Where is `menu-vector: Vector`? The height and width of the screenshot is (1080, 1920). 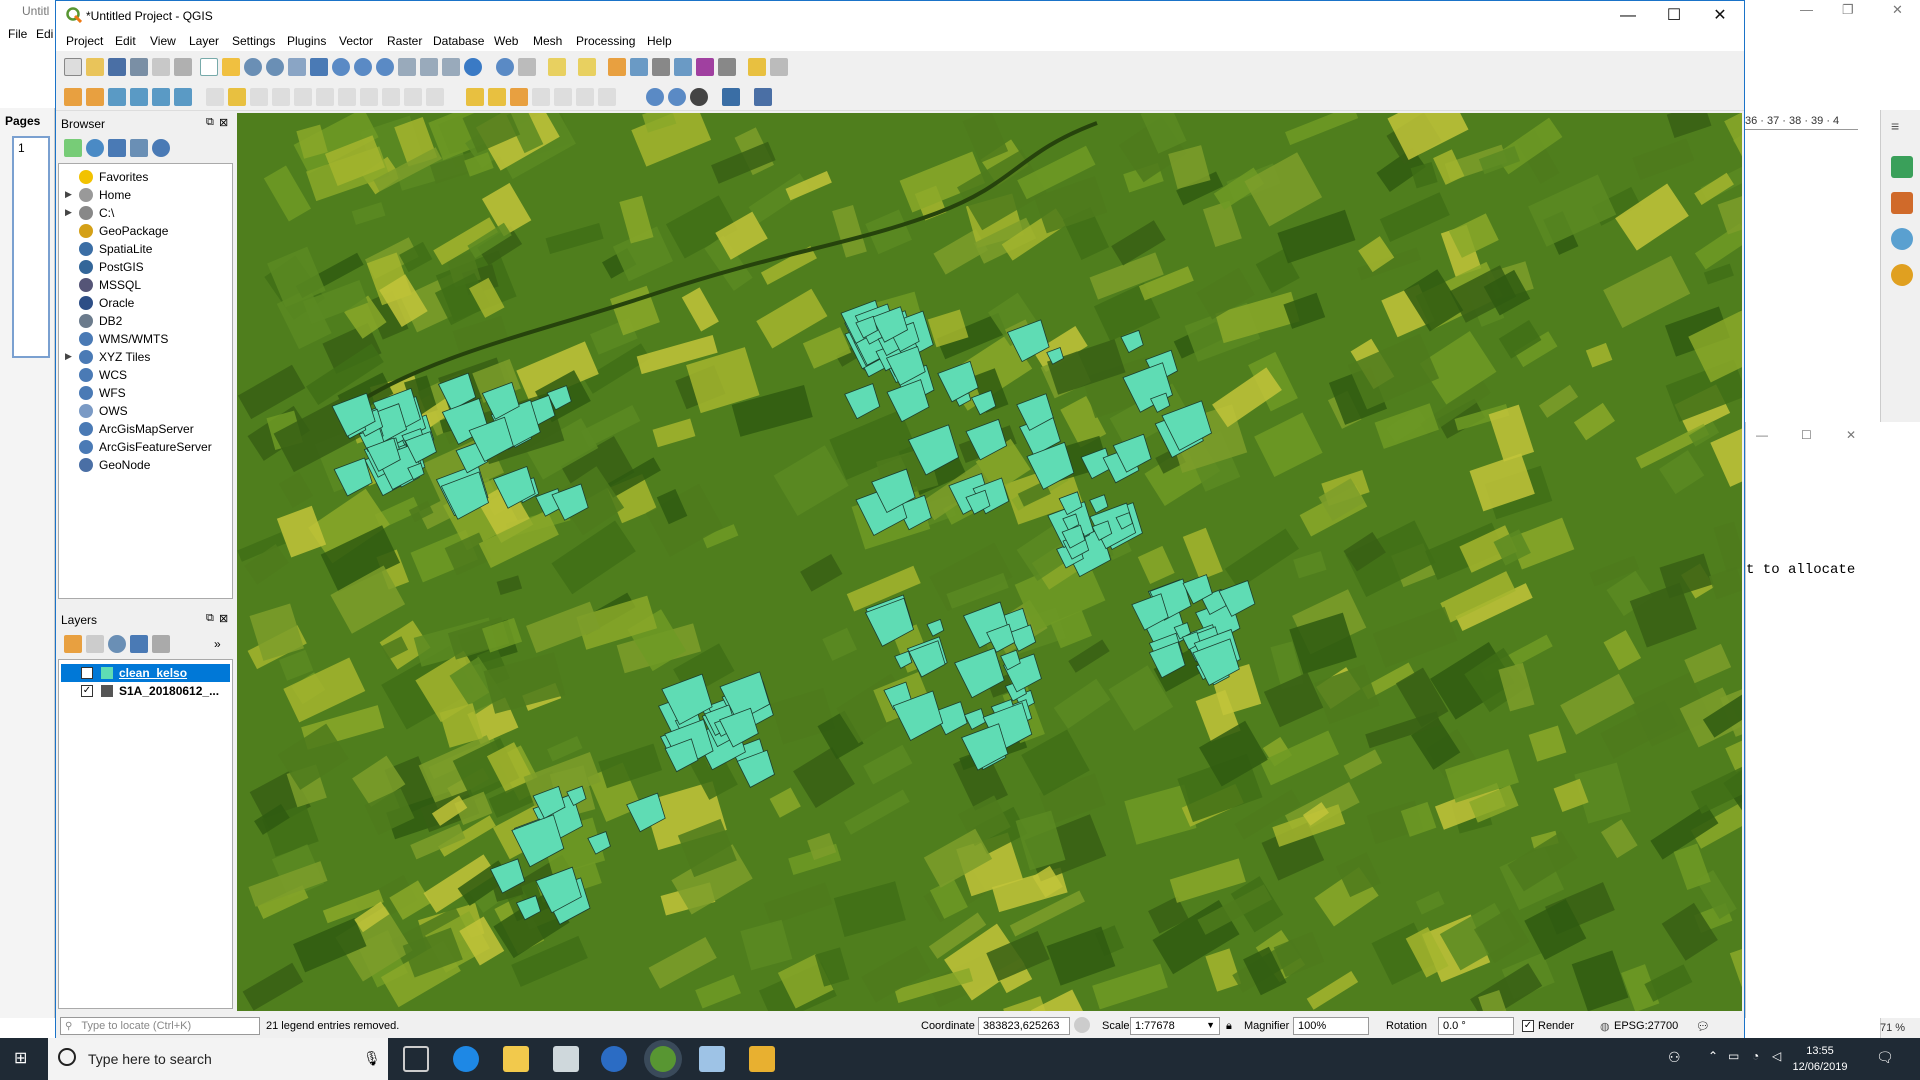
menu-vector: Vector is located at coordinates (356, 41).